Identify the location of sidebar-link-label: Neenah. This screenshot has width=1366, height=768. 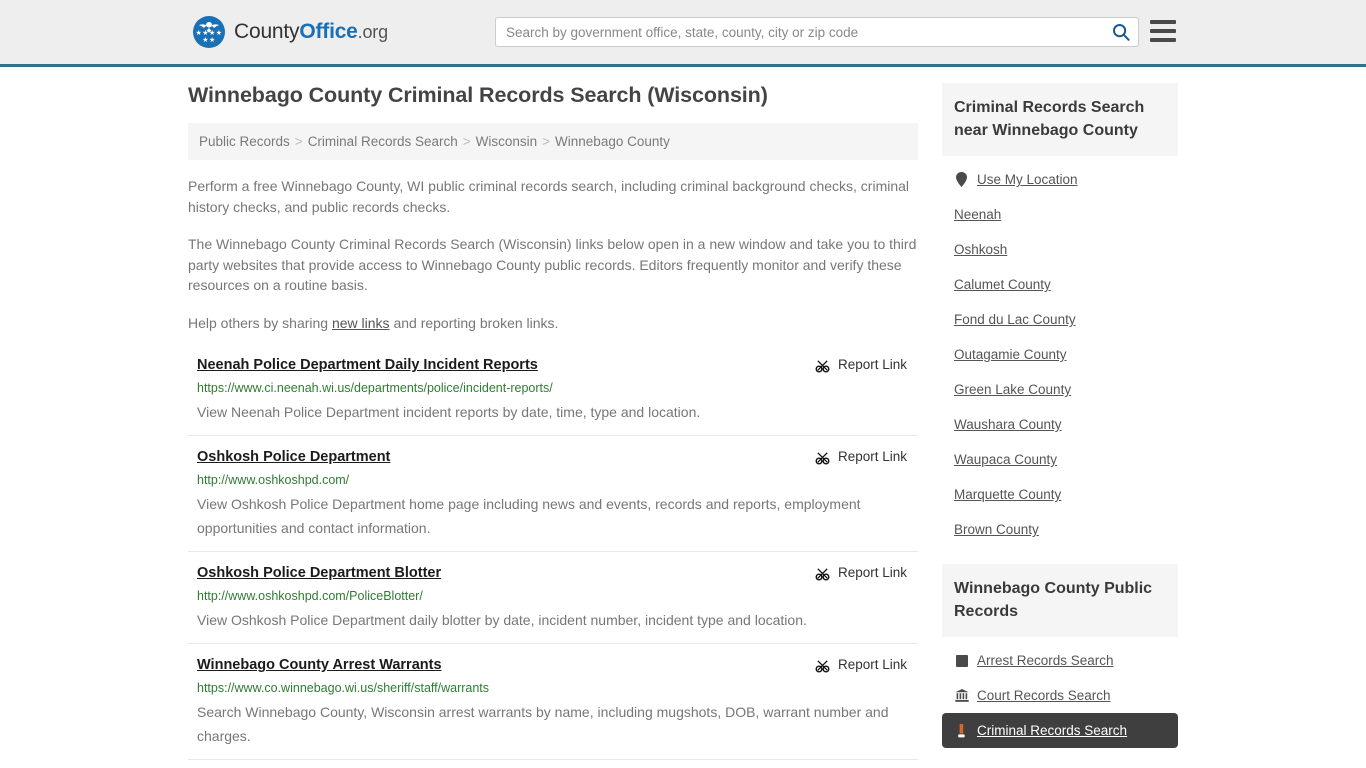
(977, 214).